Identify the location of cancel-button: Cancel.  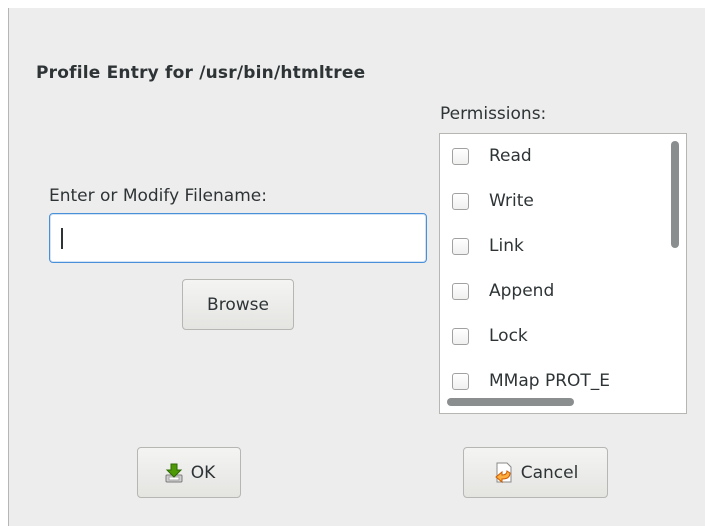
(535, 472).